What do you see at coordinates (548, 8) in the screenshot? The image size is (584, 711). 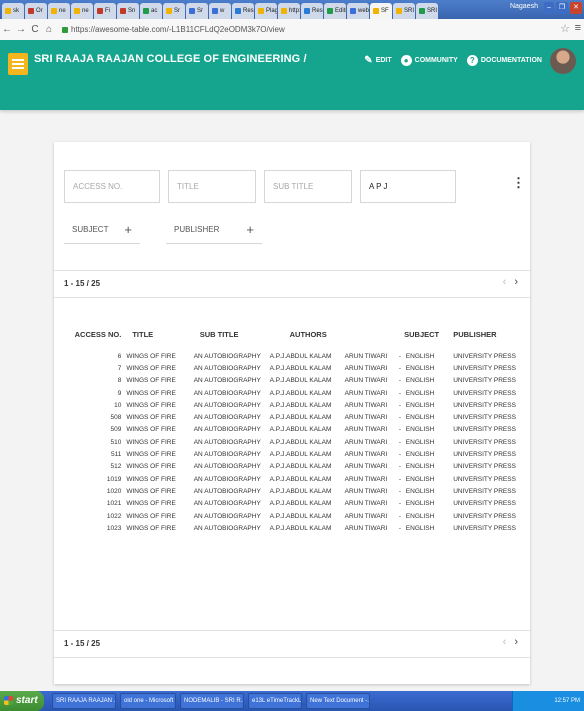 I see `minimize-button: –` at bounding box center [548, 8].